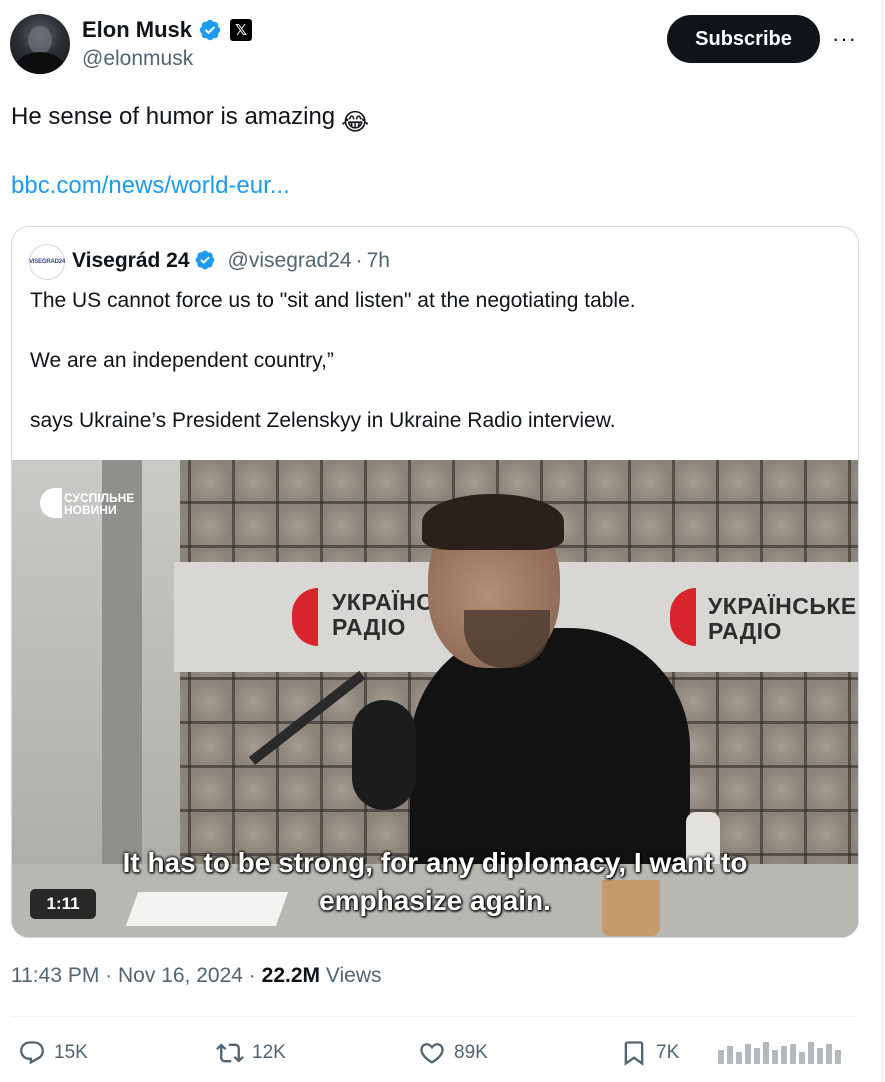 The width and height of the screenshot is (885, 1082). I want to click on broadcaster-watermark: СУСПІЛЬНЕ НОВИНИ, so click(99, 504).